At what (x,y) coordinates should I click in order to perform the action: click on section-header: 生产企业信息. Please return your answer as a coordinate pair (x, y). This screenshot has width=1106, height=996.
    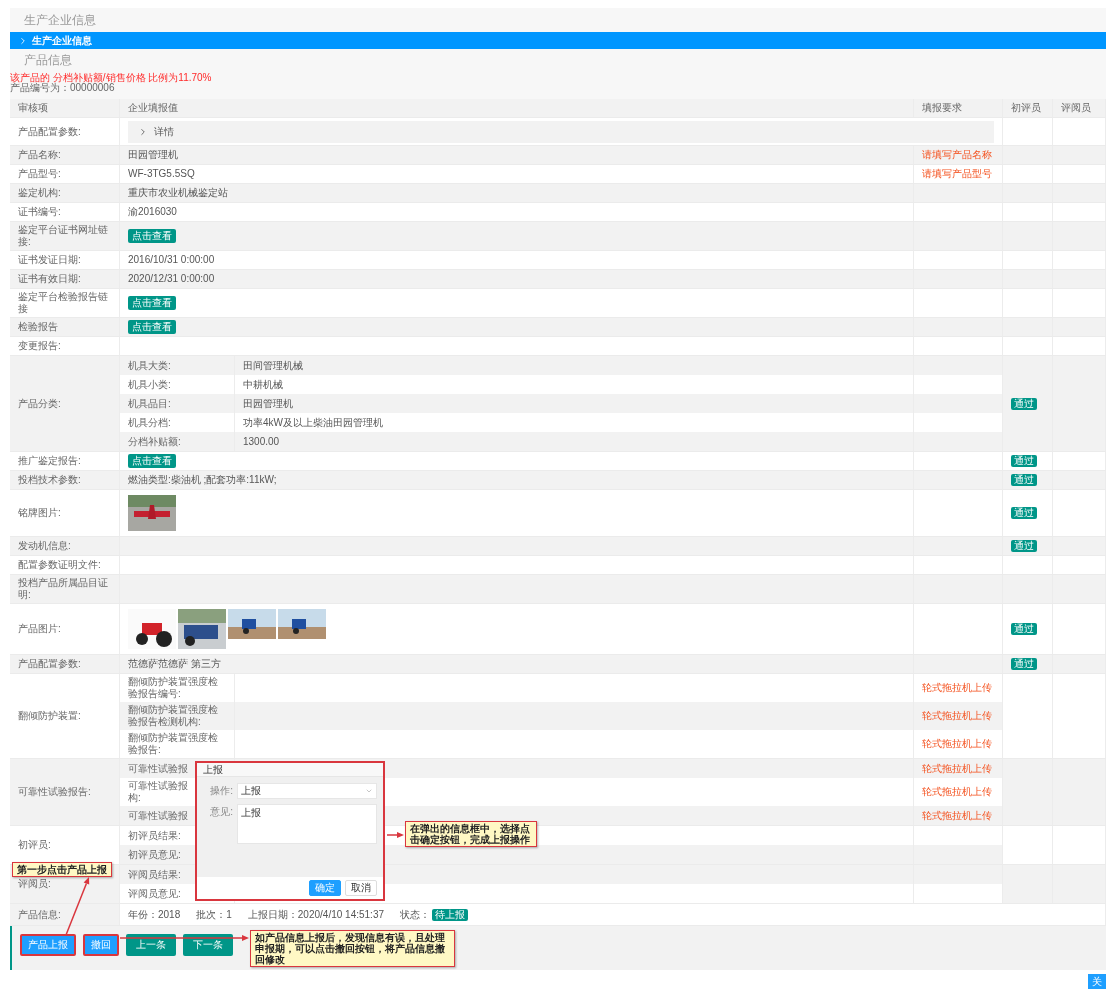
    Looking at the image, I should click on (558, 40).